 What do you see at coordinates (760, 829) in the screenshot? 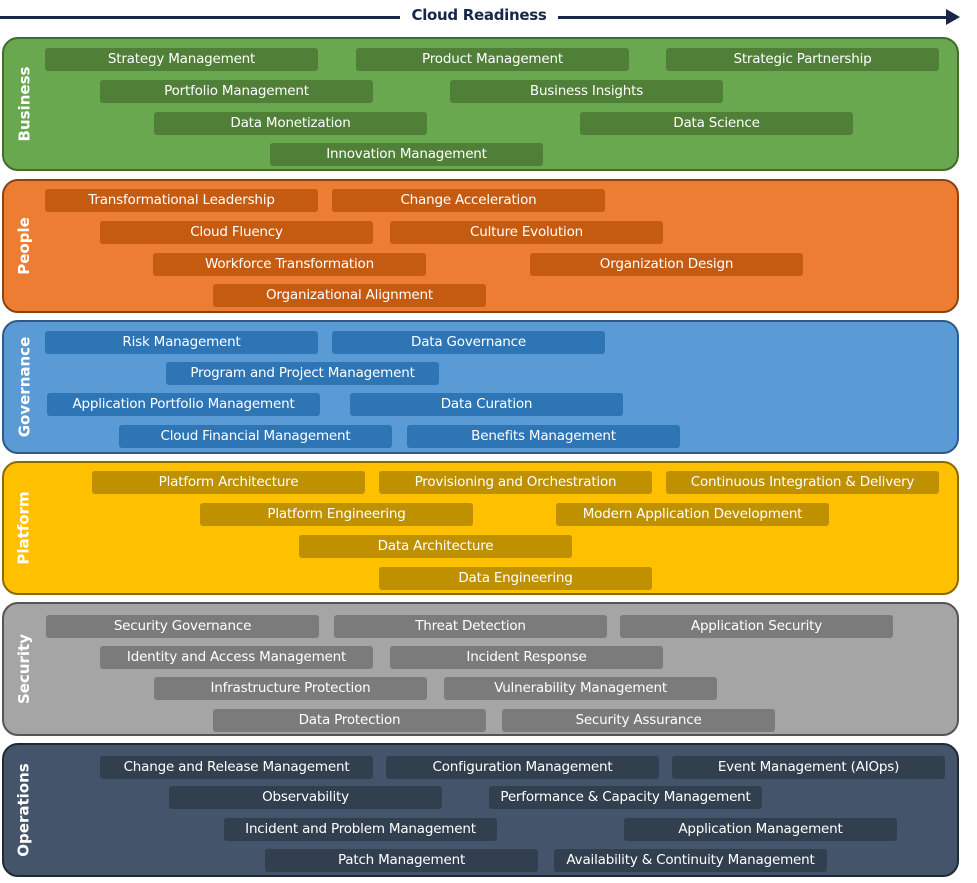
I see `capability-application-management: Application Management` at bounding box center [760, 829].